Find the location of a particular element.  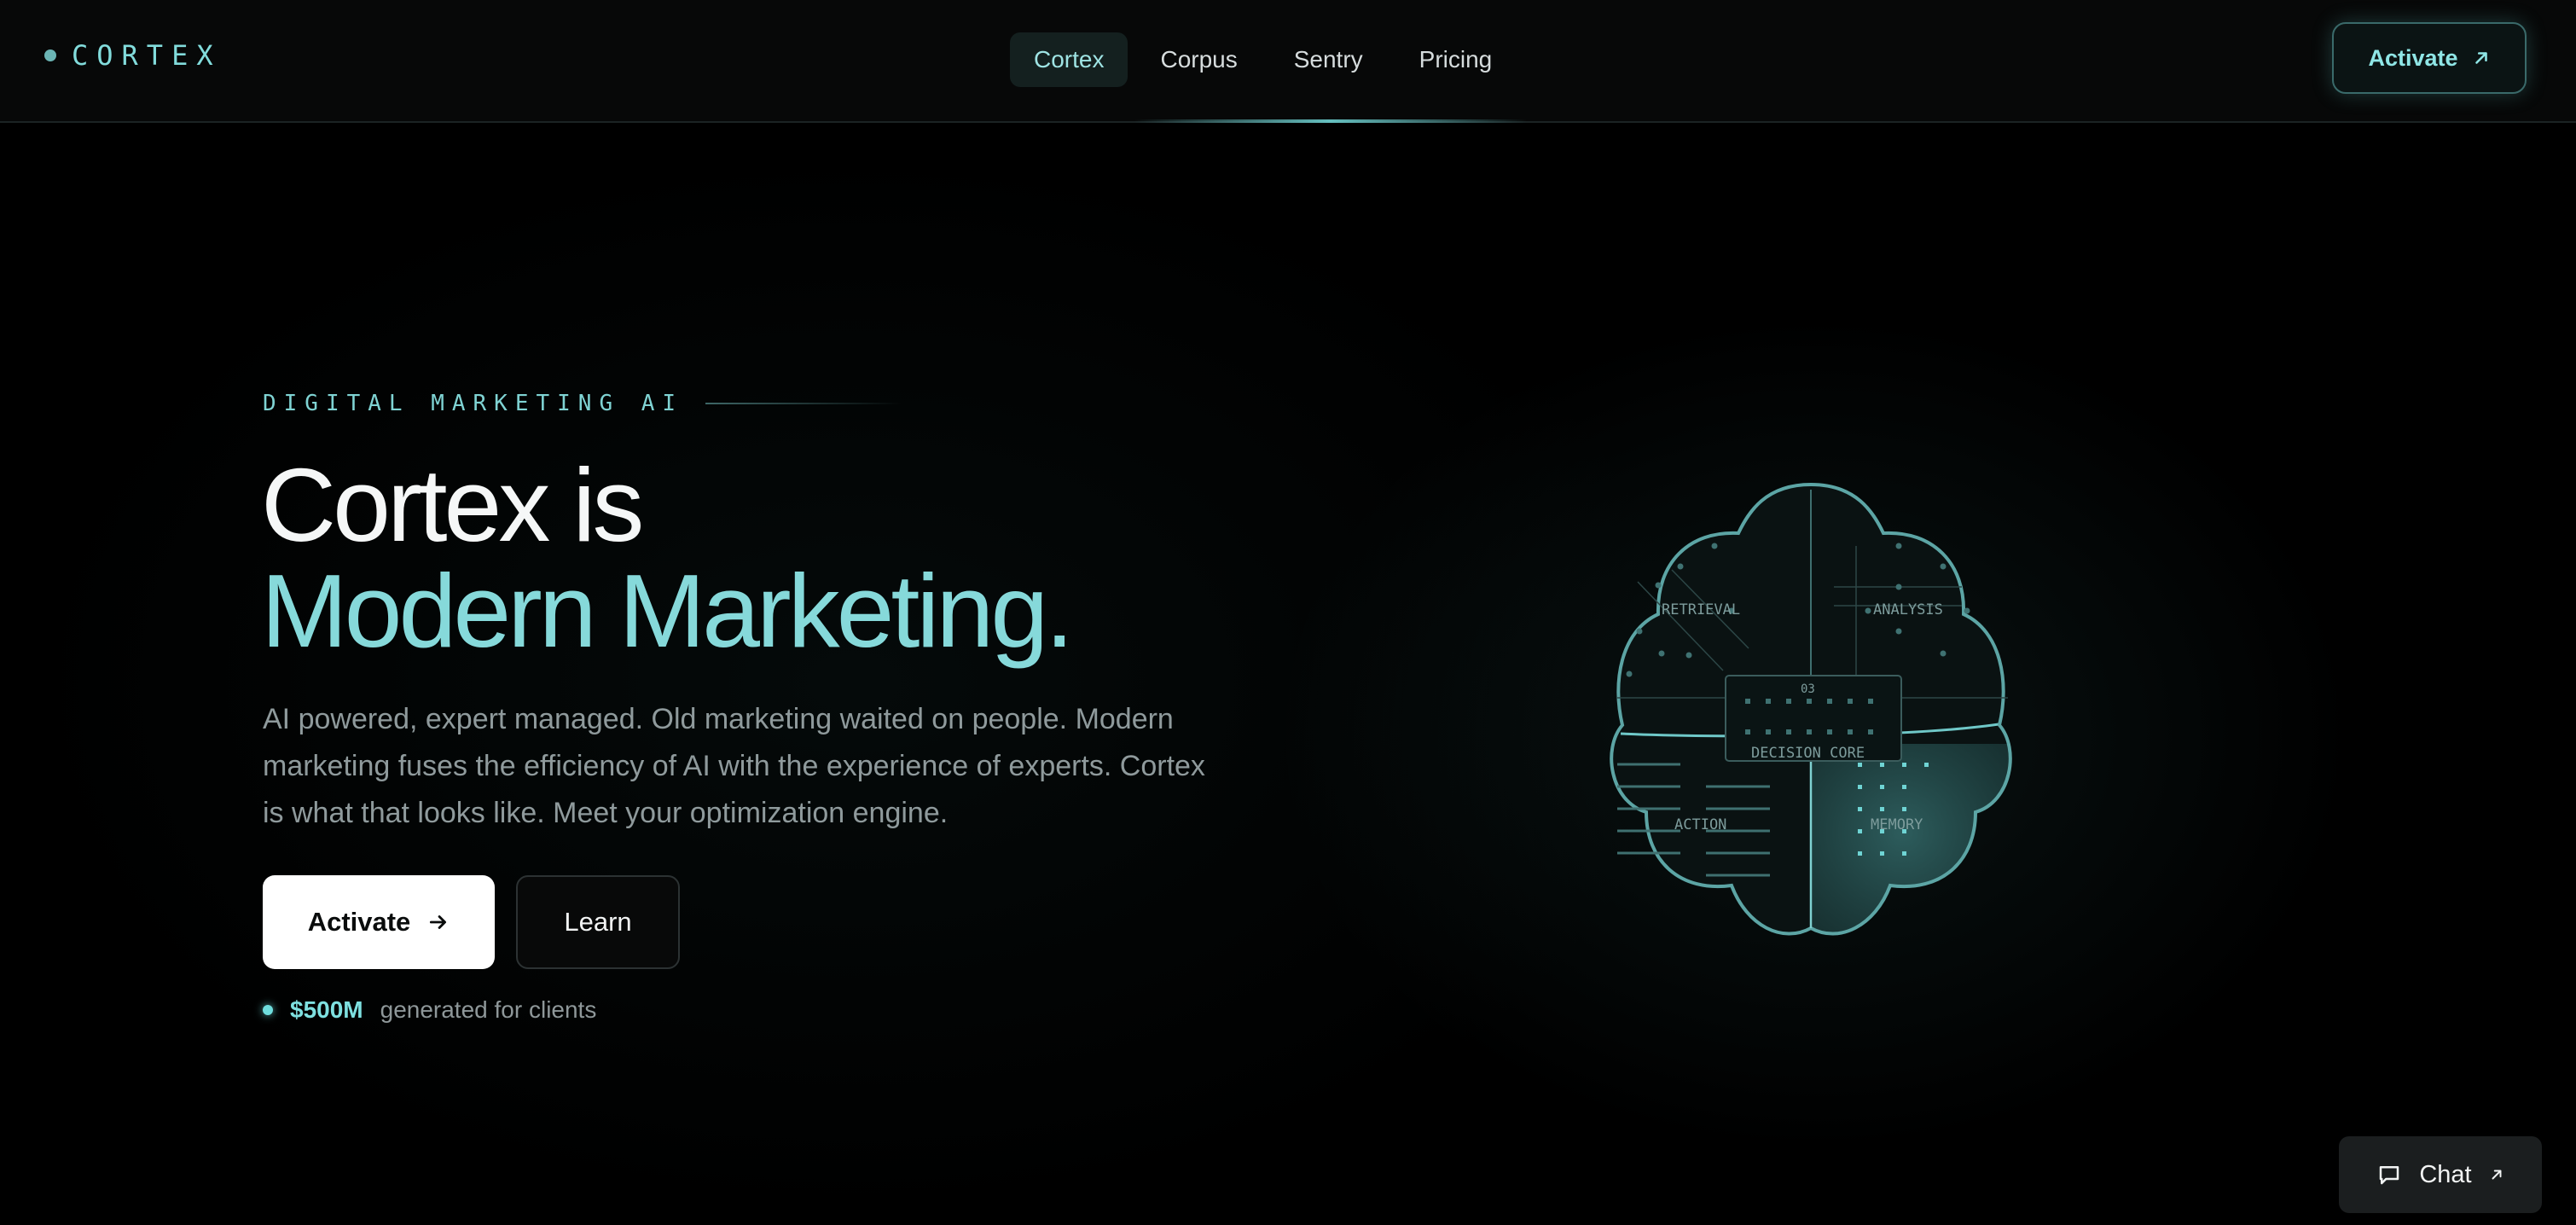

hero-headline: Cortex is Modern Marketing. is located at coordinates (667, 558).